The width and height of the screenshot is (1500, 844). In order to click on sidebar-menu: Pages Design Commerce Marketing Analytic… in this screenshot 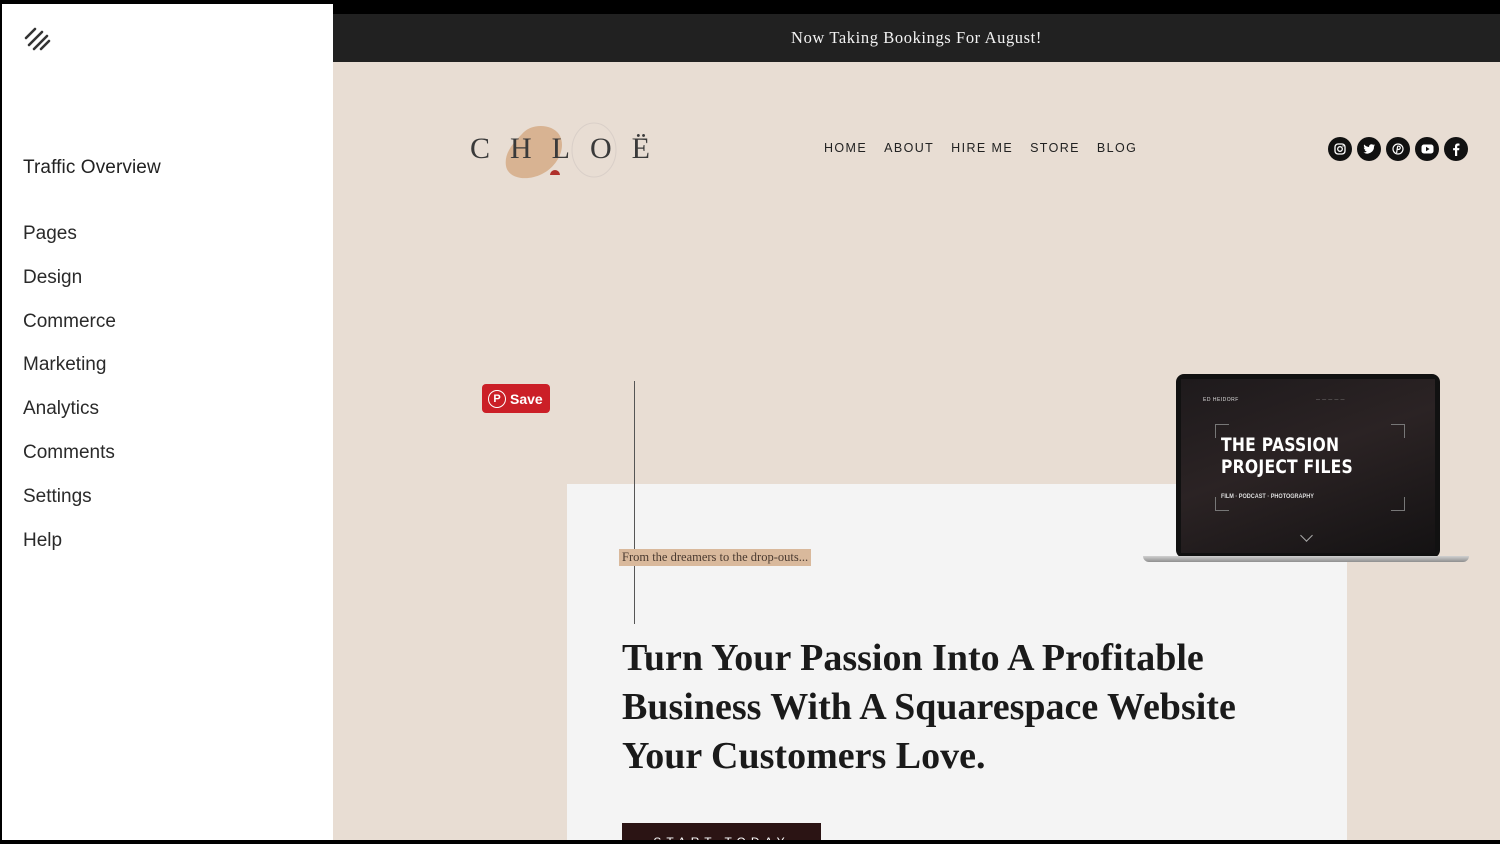, I will do `click(69, 397)`.